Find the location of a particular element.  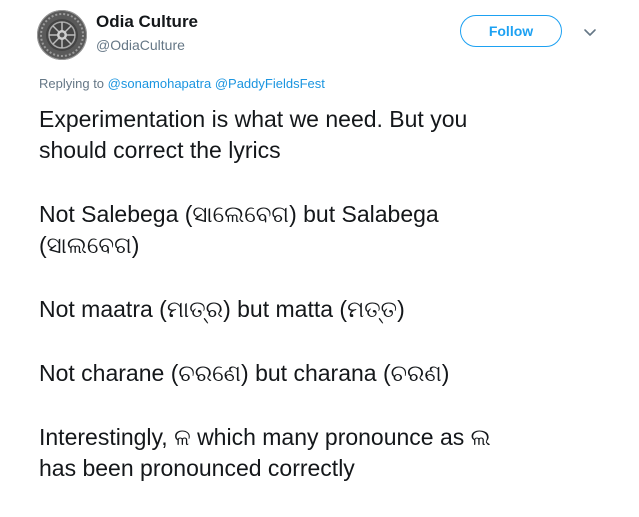

odia-culture-logo-icon is located at coordinates (62, 35).